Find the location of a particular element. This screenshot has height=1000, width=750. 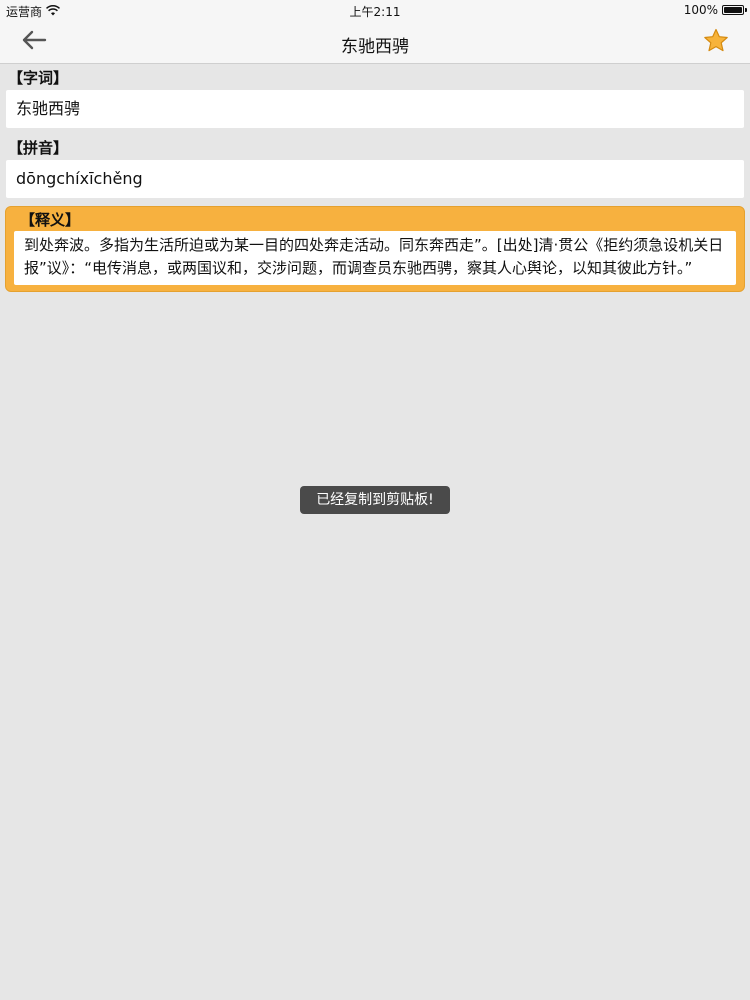

status-time: 上午2:11 is located at coordinates (375, 12).